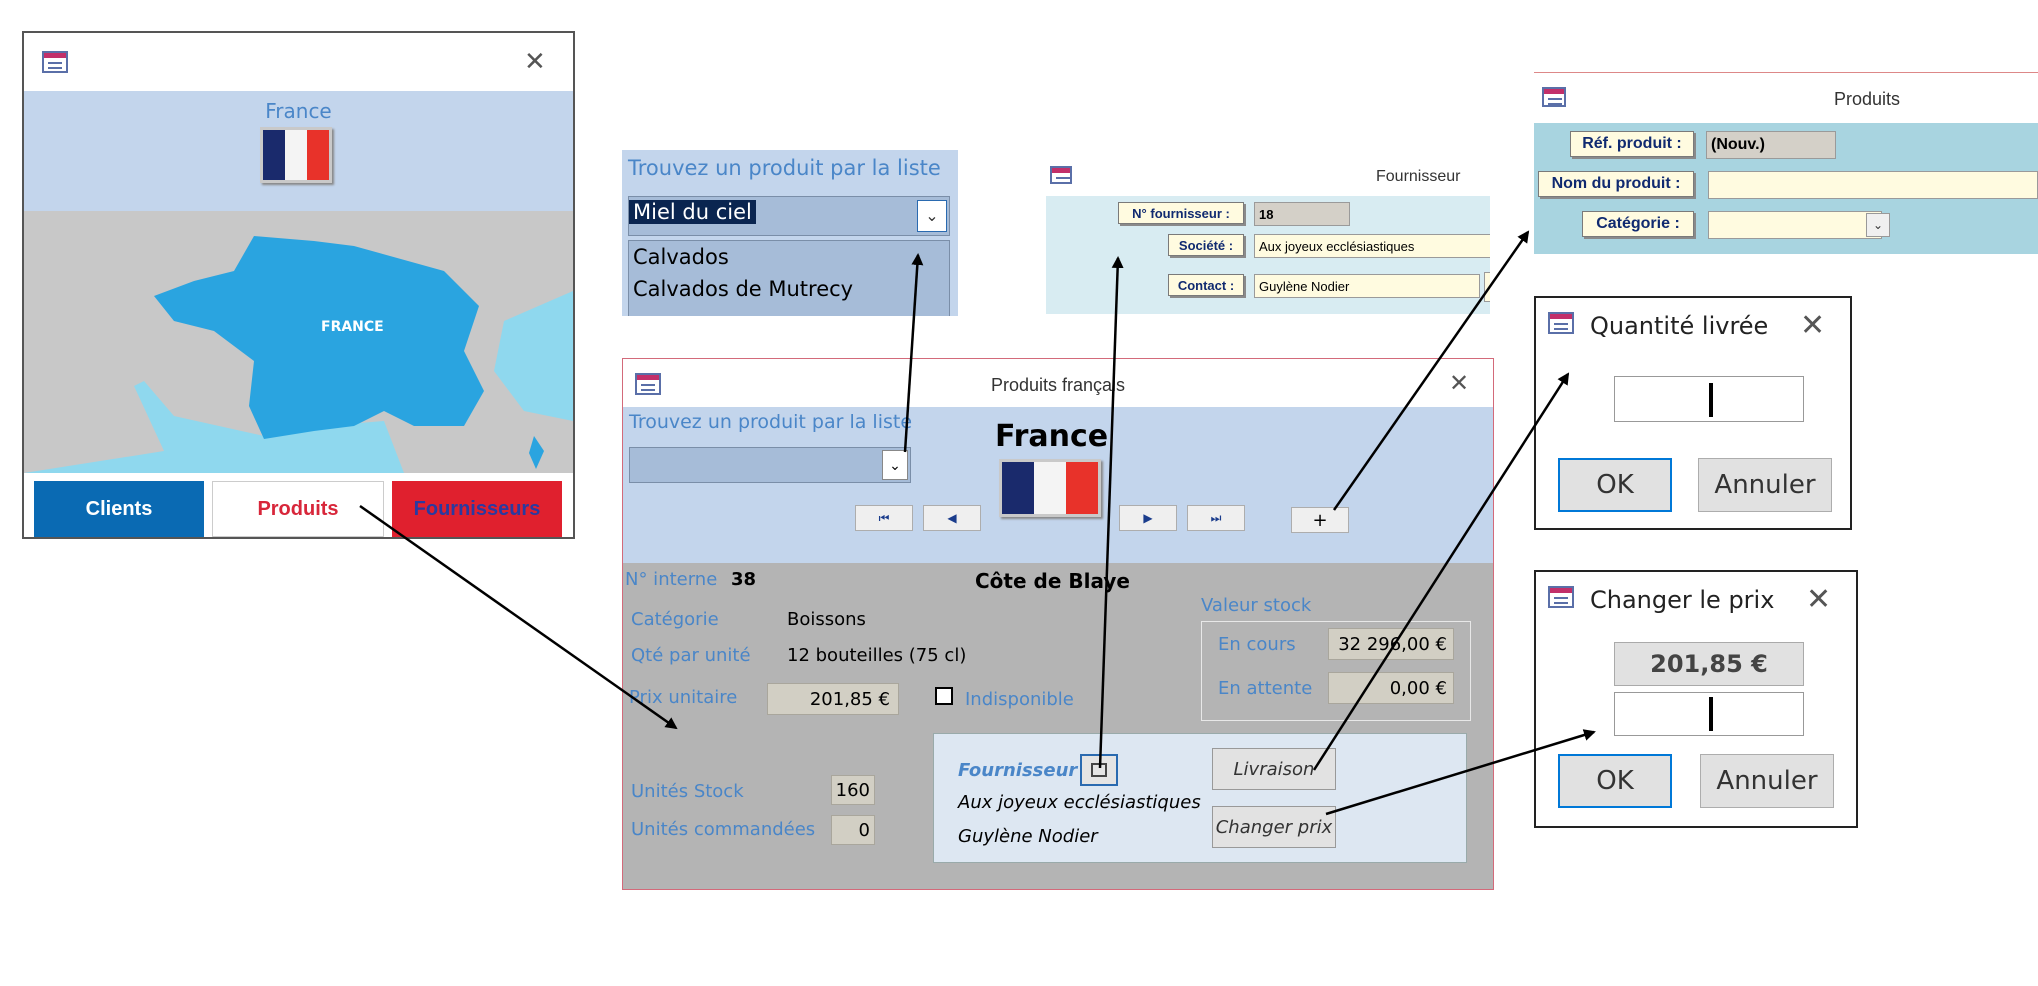 The image size is (2038, 986). What do you see at coordinates (853, 830) in the screenshot?
I see `unites-cmd-field: 0` at bounding box center [853, 830].